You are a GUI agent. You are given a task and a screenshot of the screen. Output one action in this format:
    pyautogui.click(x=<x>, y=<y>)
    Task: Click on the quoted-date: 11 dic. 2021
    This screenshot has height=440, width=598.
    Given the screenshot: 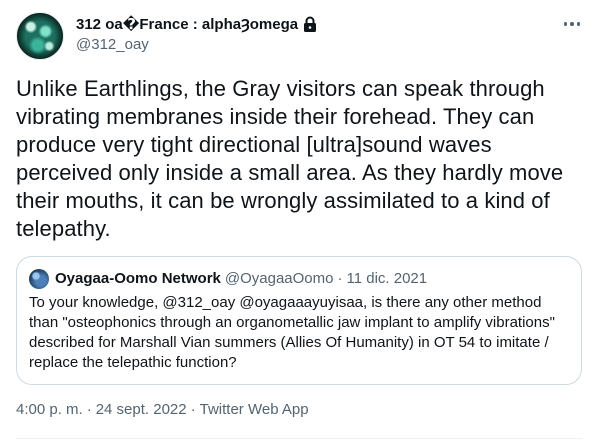 What is the action you would take?
    pyautogui.click(x=387, y=278)
    